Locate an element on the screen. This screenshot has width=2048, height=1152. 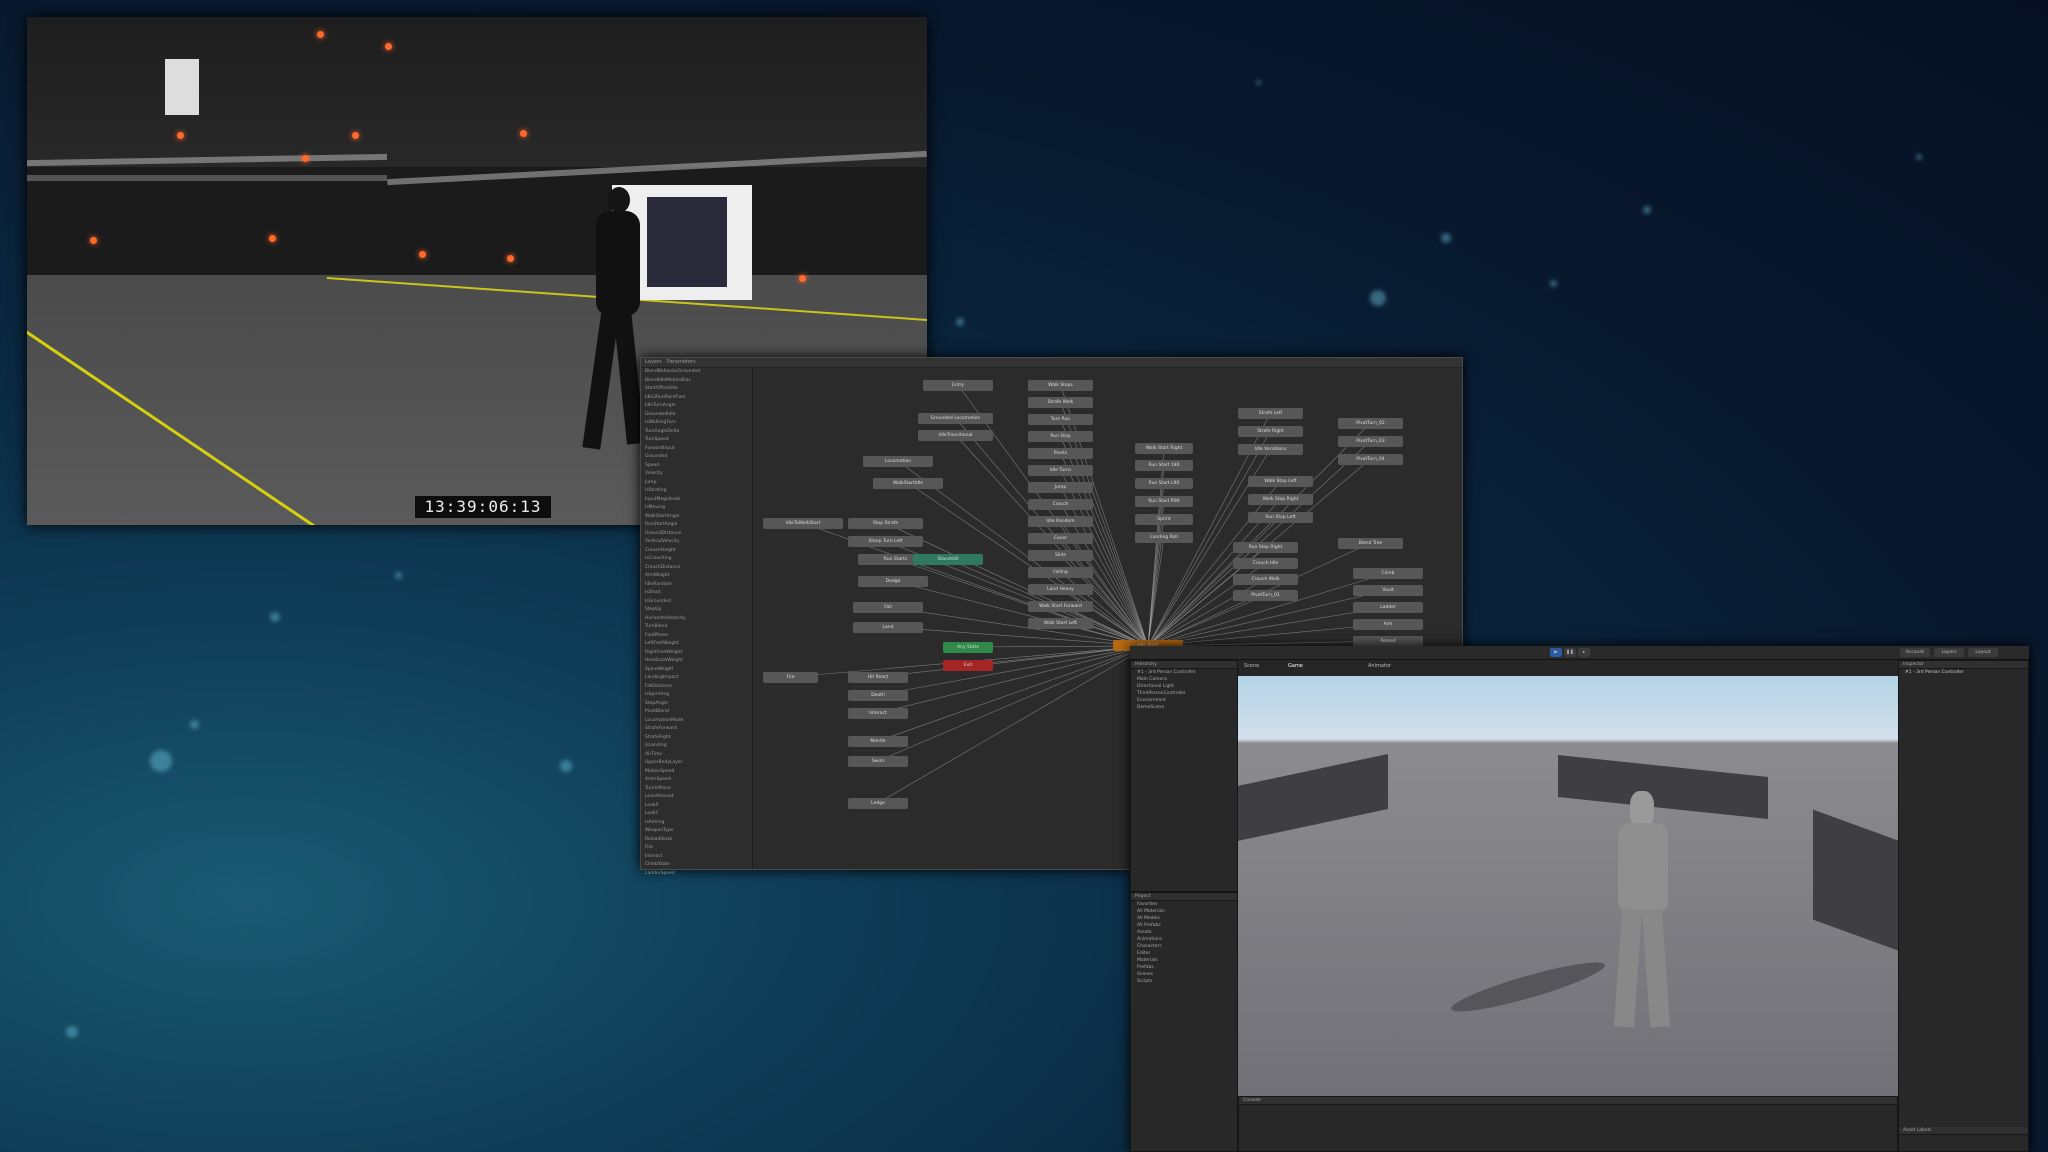
hierarchy-item: Main Camera is located at coordinates (1184, 679).